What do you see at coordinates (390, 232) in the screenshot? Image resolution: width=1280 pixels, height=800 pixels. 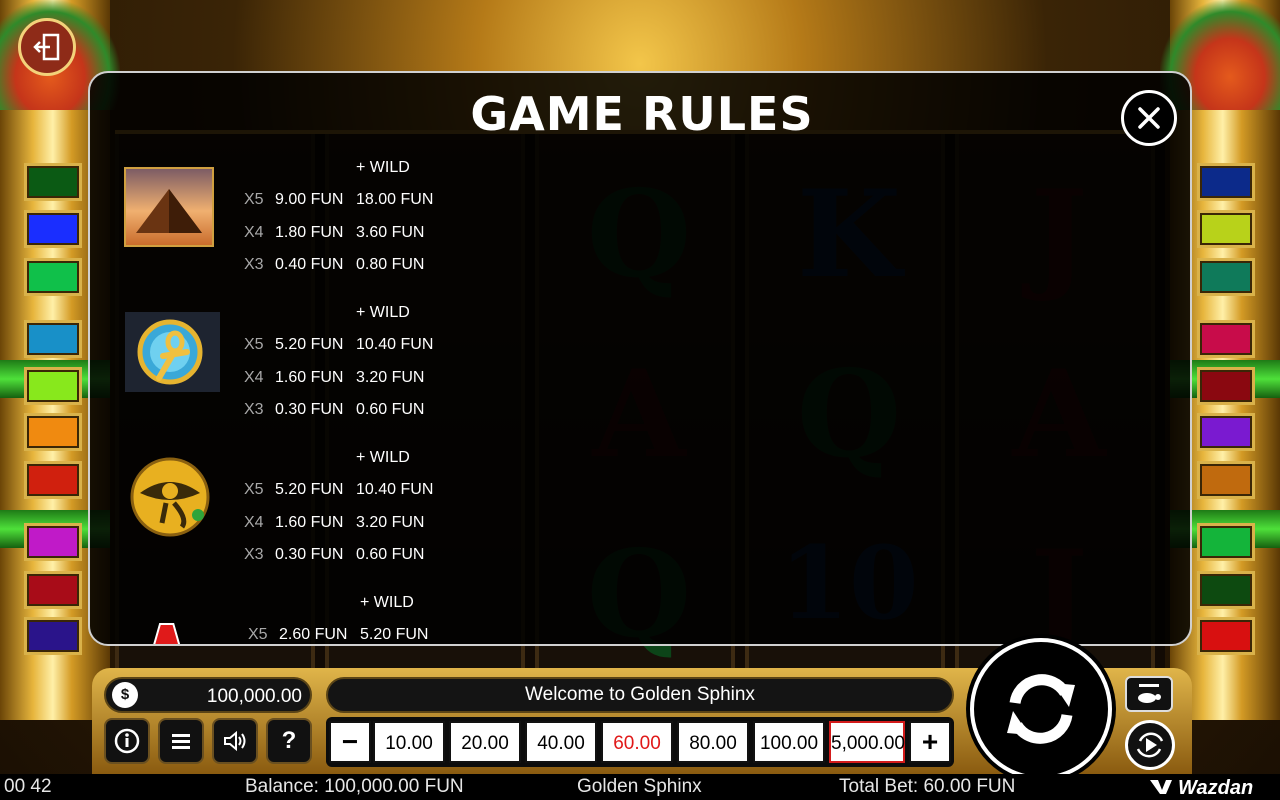 I see `wild-payout: 3.60 FUN` at bounding box center [390, 232].